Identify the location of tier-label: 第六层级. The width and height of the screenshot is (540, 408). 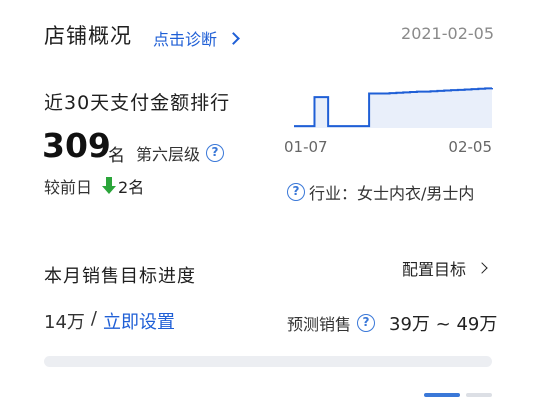
(168, 154).